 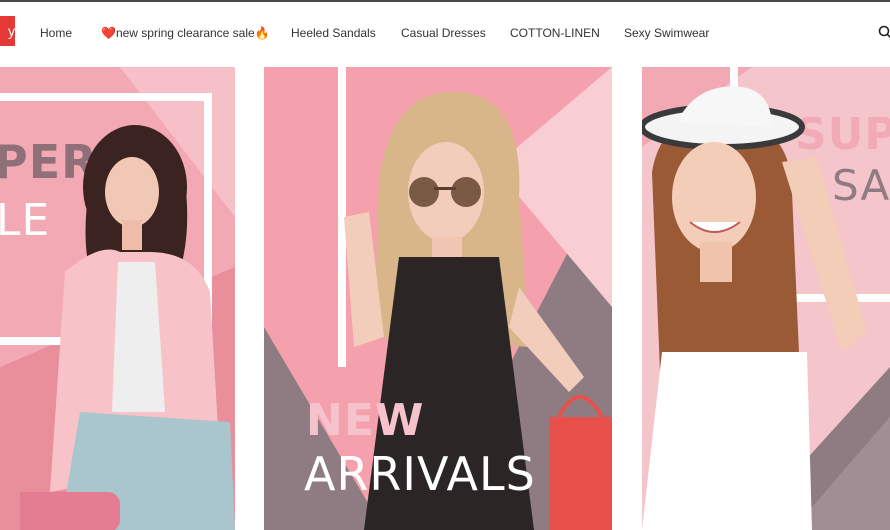 What do you see at coordinates (555, 33) in the screenshot?
I see `nav-item-cotton-linen: COTTON-LINEN` at bounding box center [555, 33].